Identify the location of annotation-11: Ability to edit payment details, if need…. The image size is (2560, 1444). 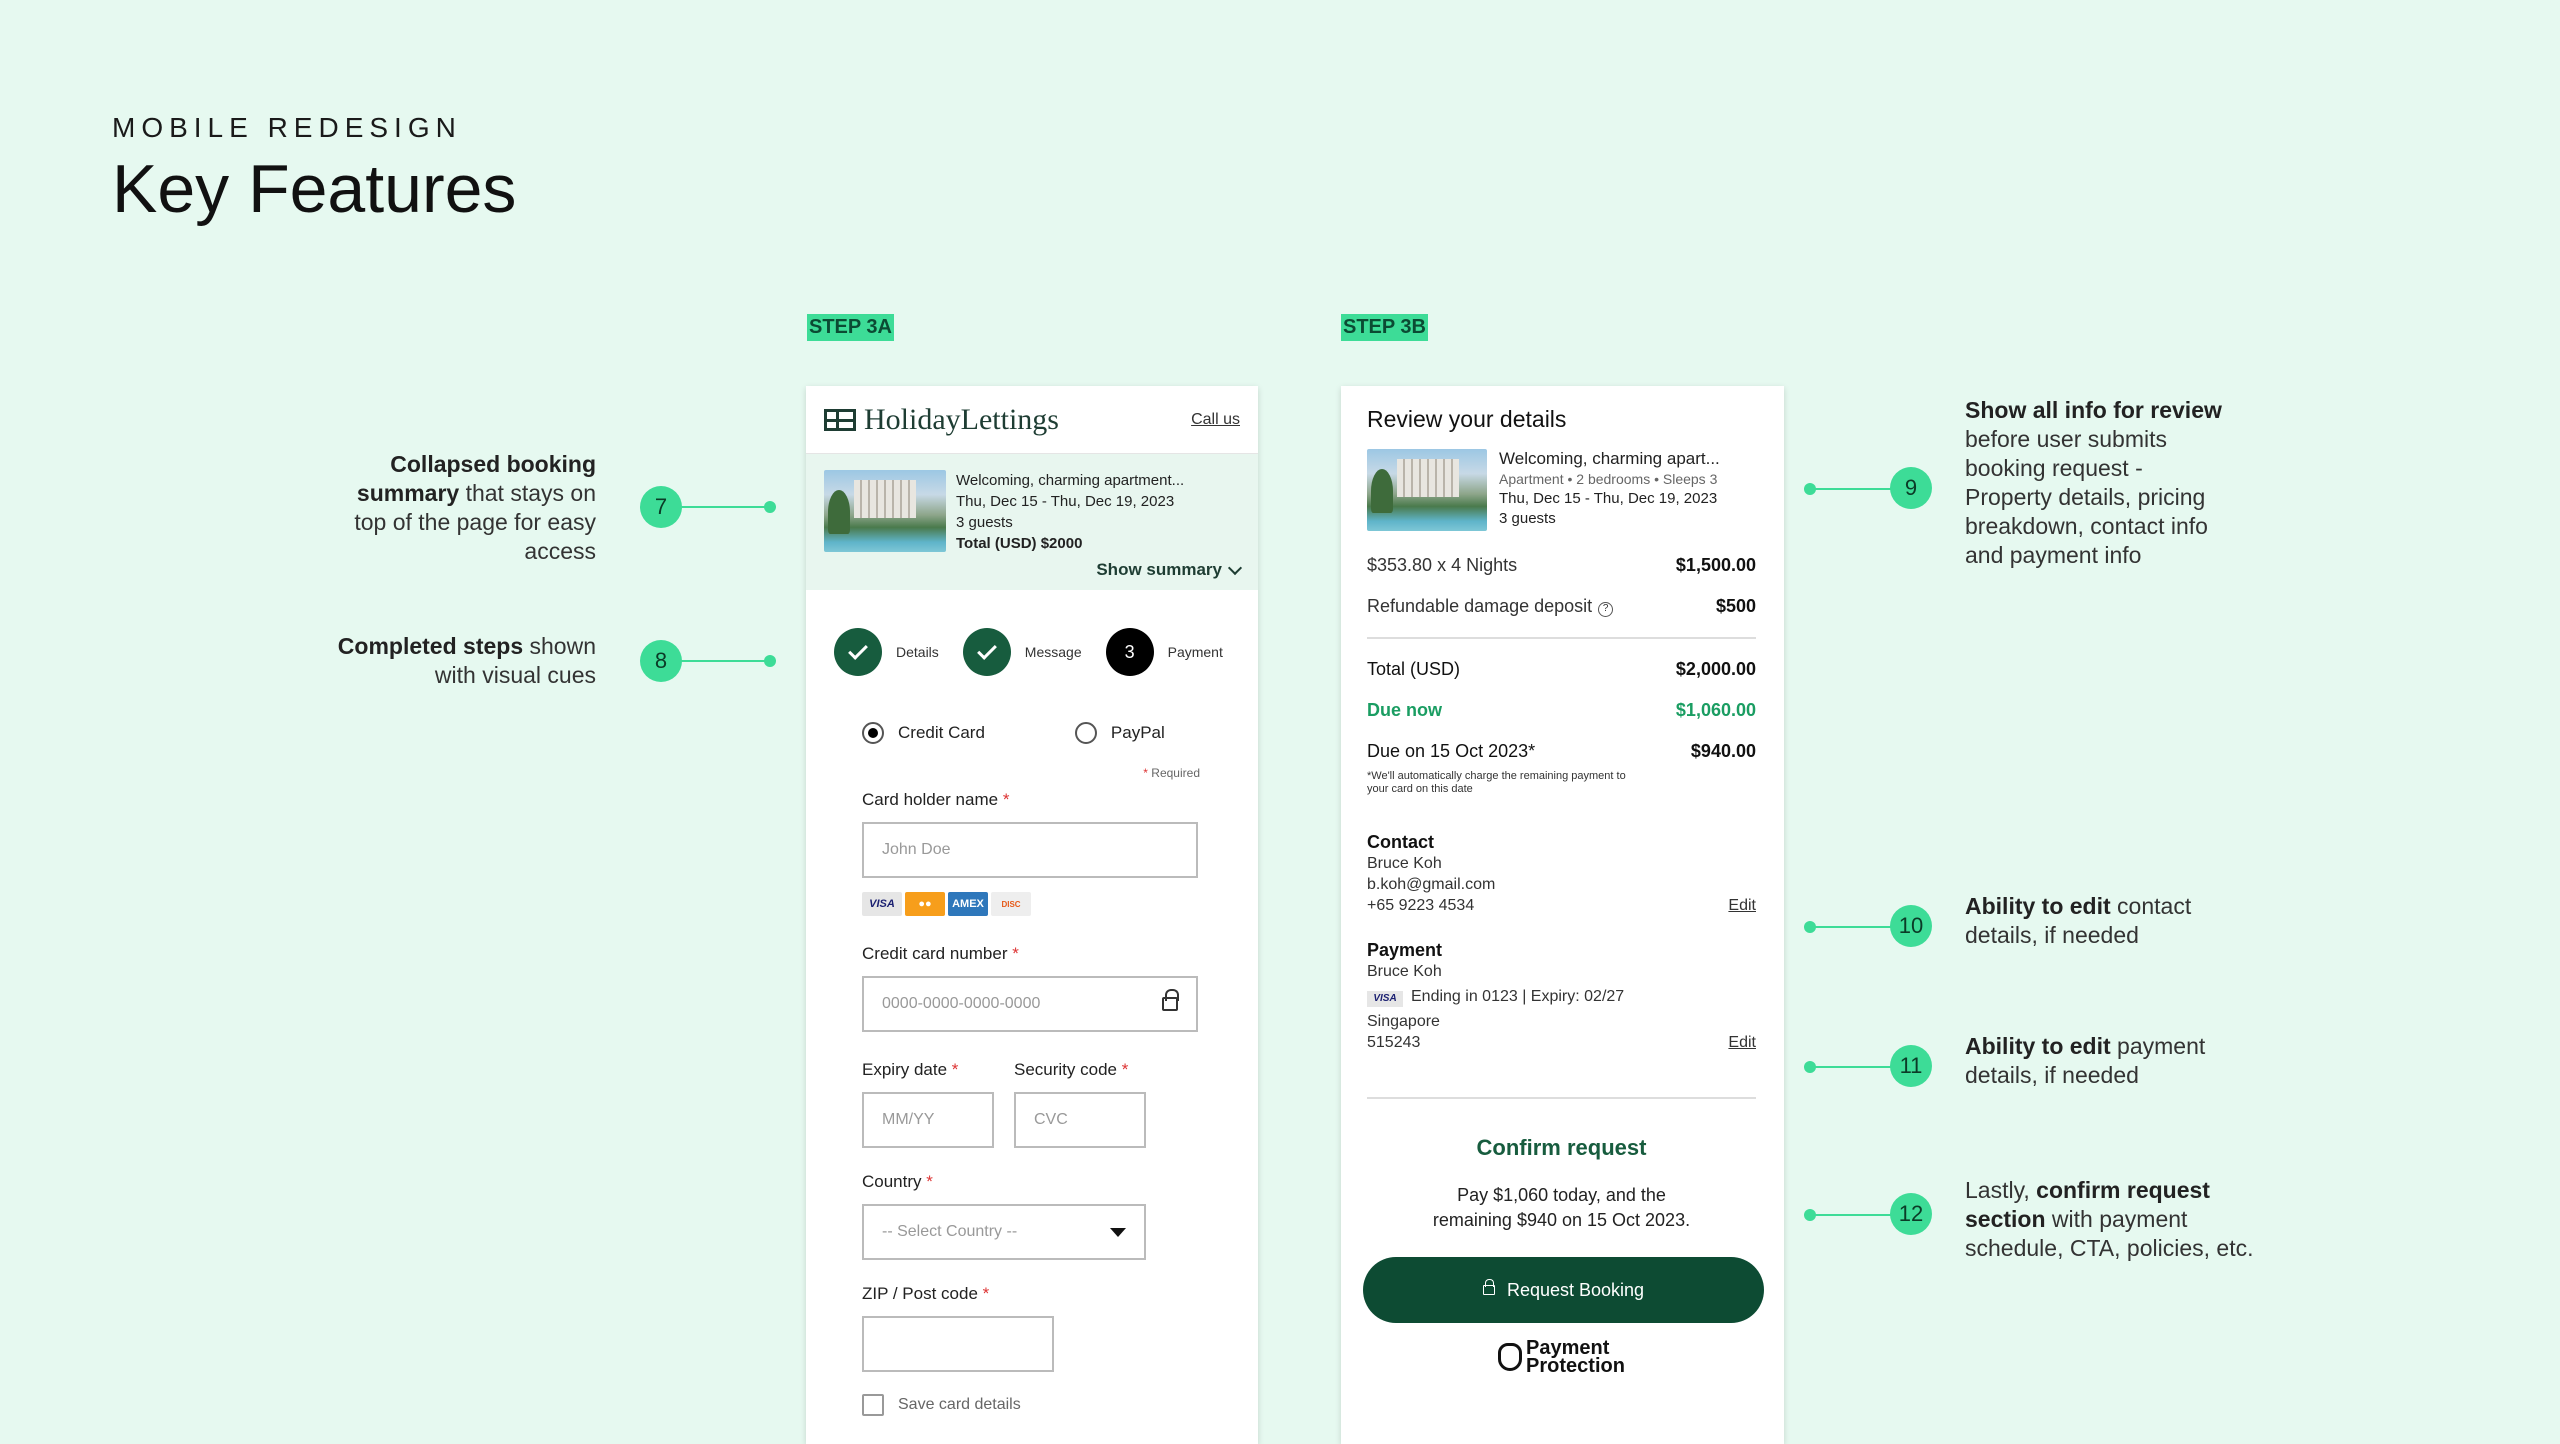
(2085, 1060).